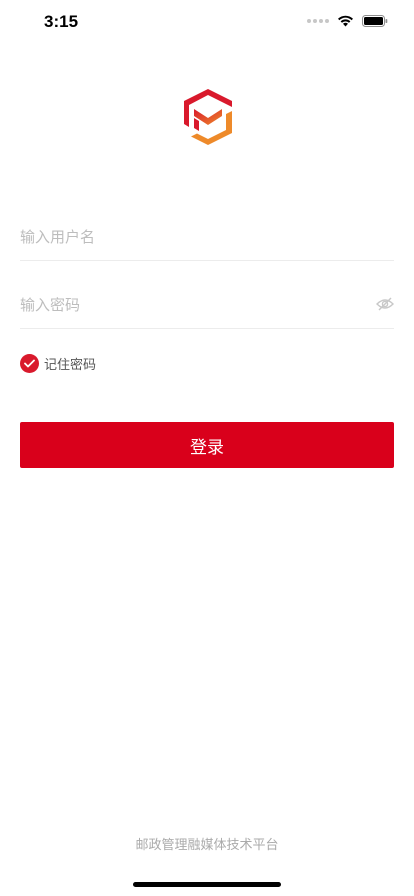  Describe the element at coordinates (190, 237) in the screenshot. I see `username-input` at that location.